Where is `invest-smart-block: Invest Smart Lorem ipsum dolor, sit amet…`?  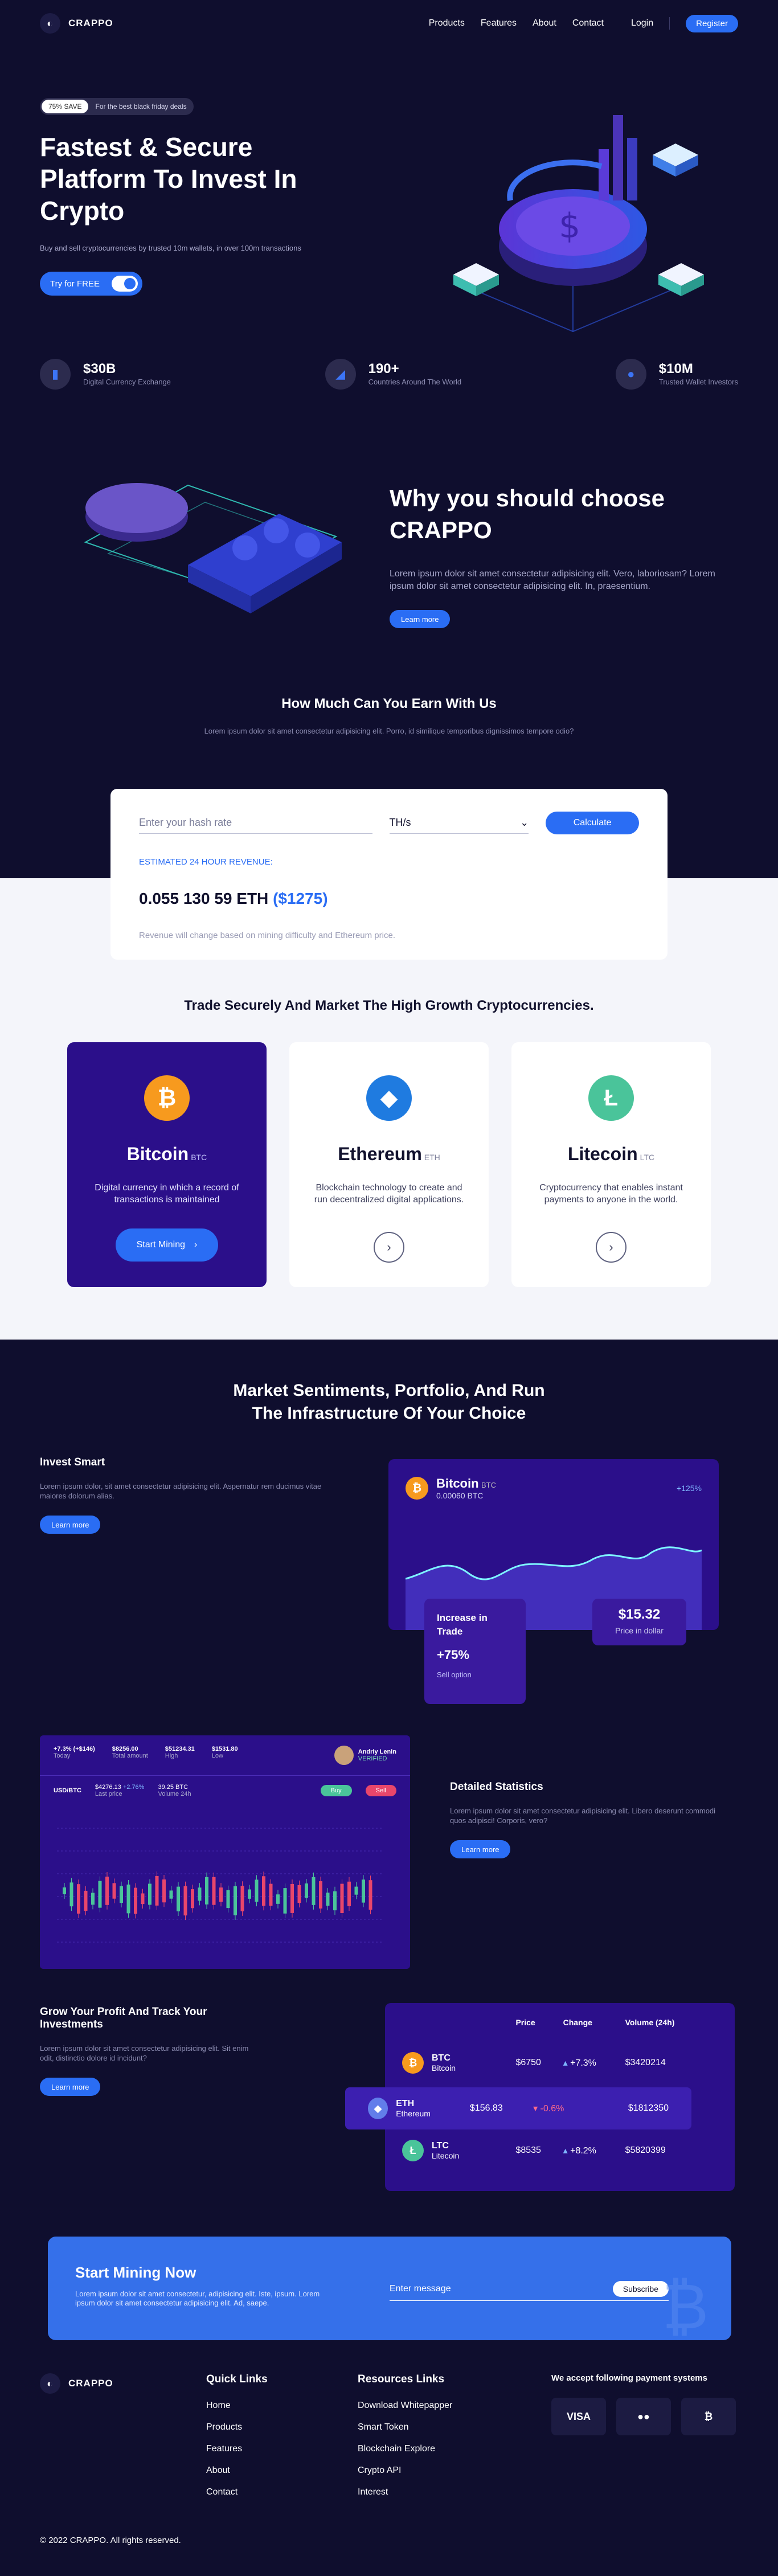 invest-smart-block: Invest Smart Lorem ipsum dolor, sit amet… is located at coordinates (194, 1495).